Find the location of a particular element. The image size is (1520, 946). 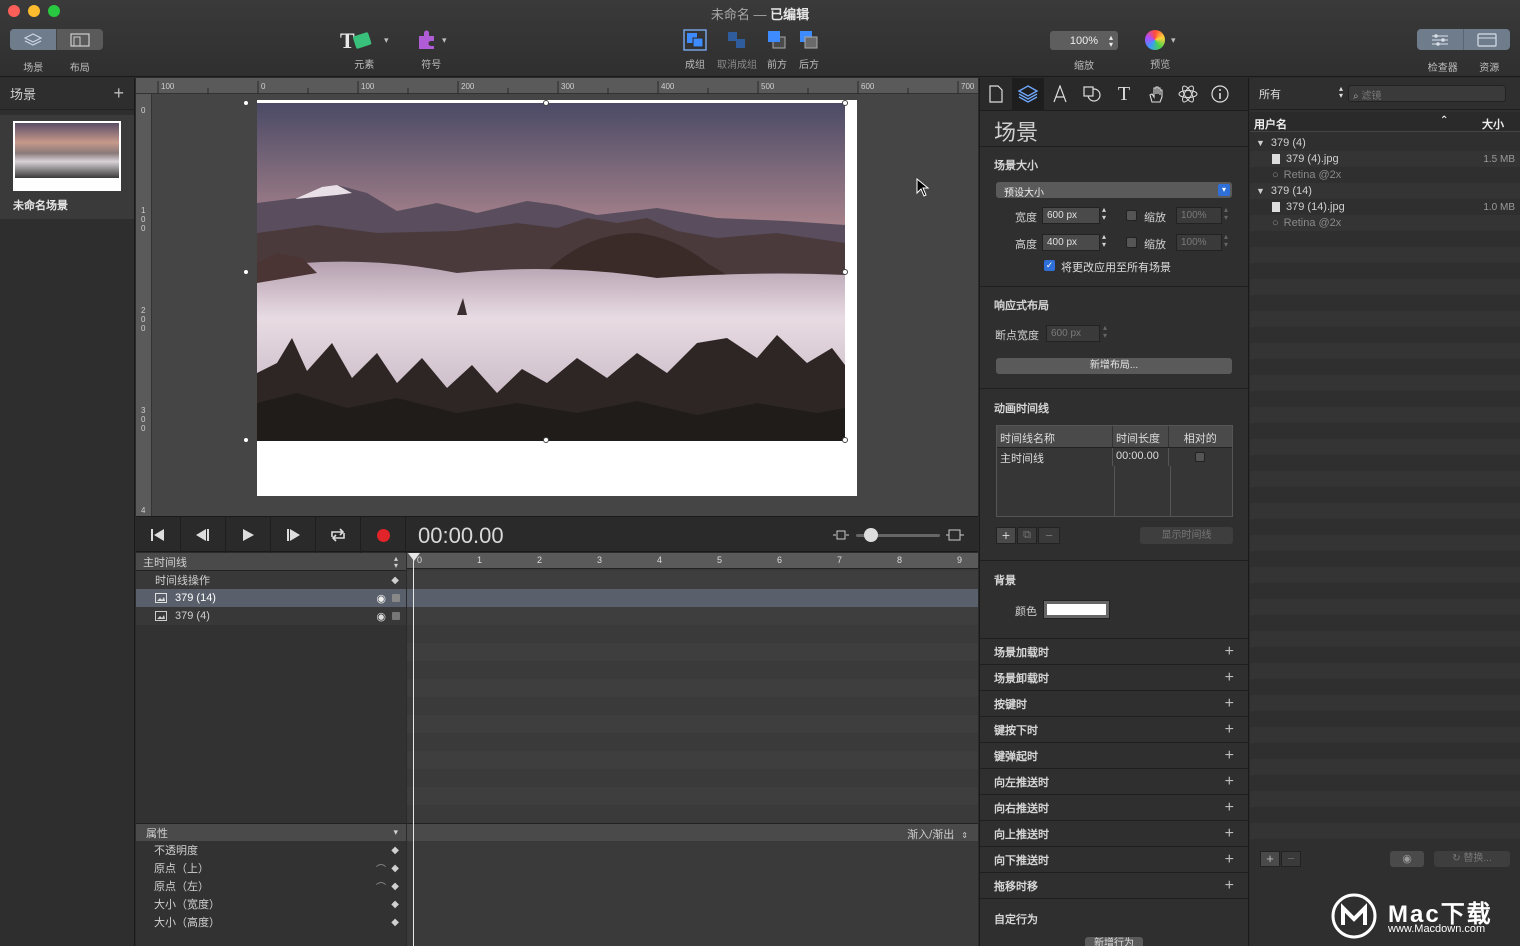

event-row: 场景加载时 + is located at coordinates (1114, 652).